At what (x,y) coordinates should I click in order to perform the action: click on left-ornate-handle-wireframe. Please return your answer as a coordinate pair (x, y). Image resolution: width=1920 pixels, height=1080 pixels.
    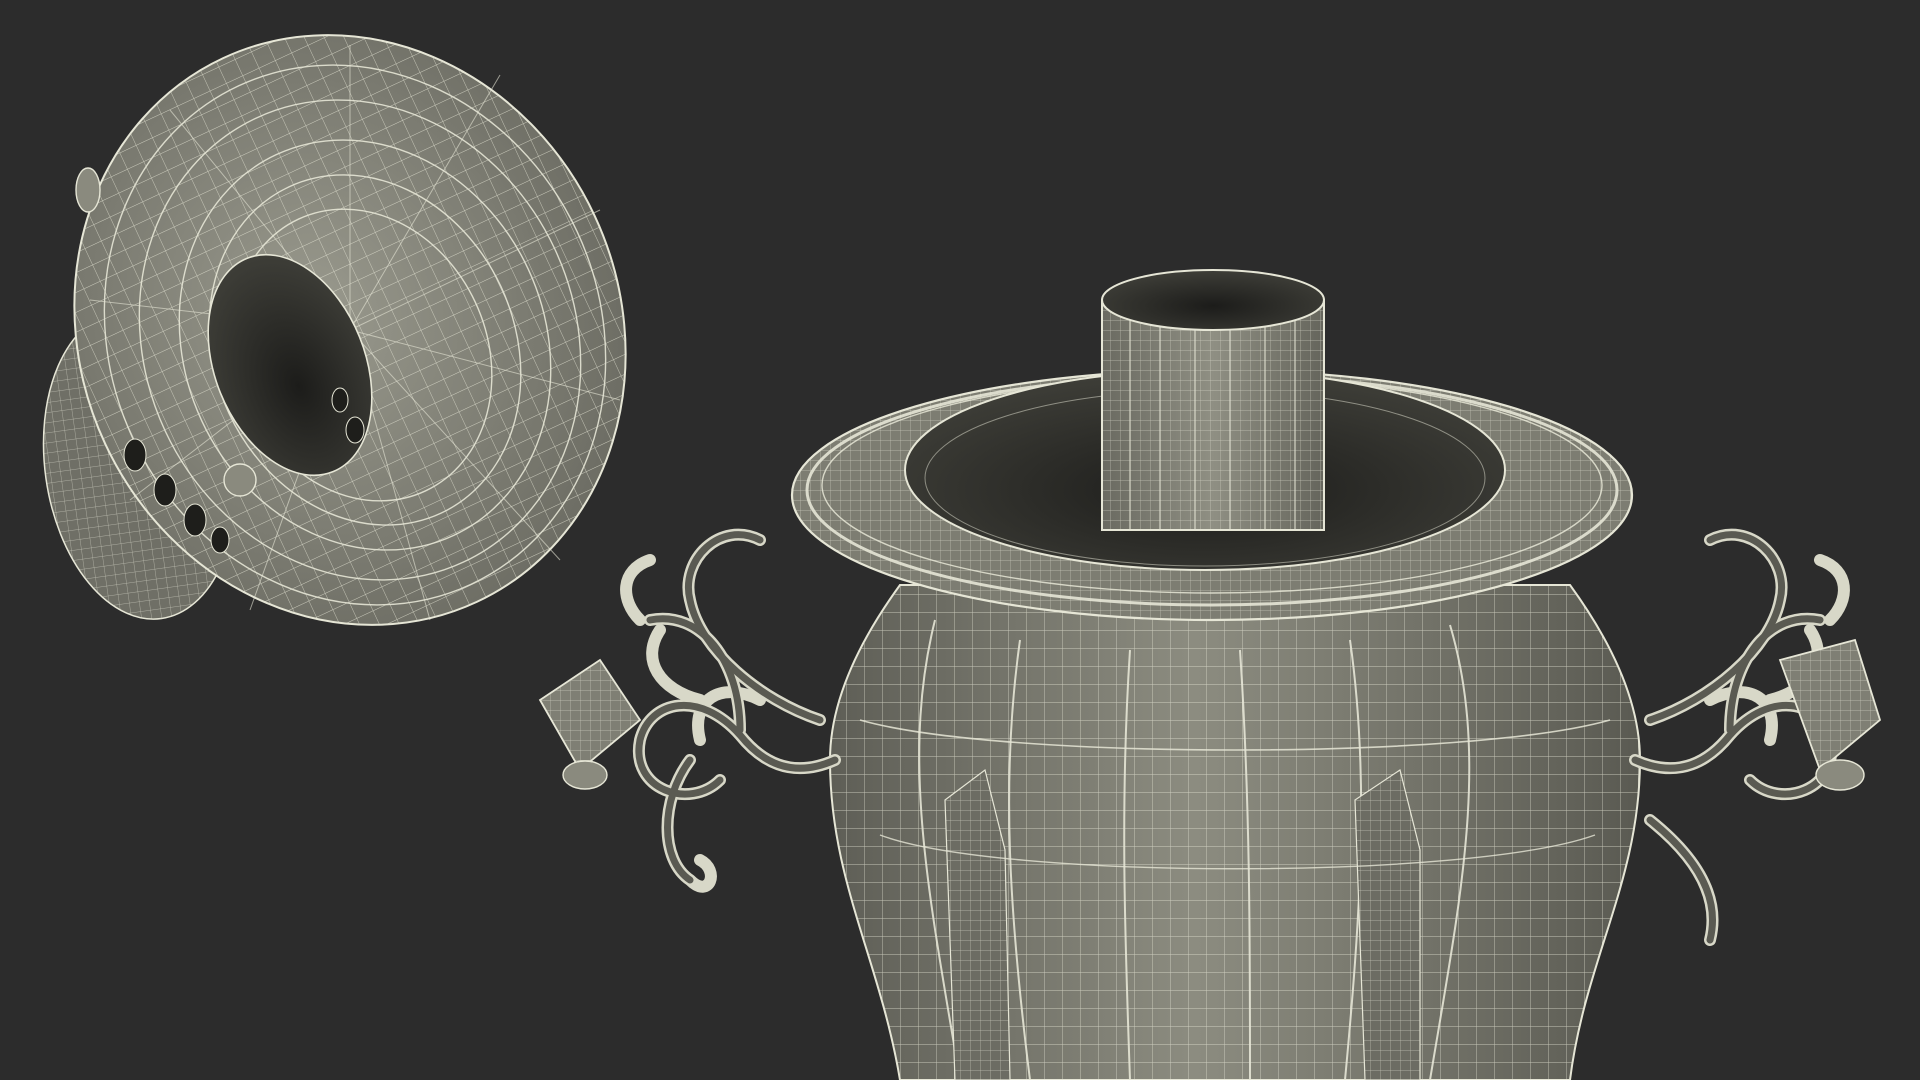
    Looking at the image, I should click on (737, 707).